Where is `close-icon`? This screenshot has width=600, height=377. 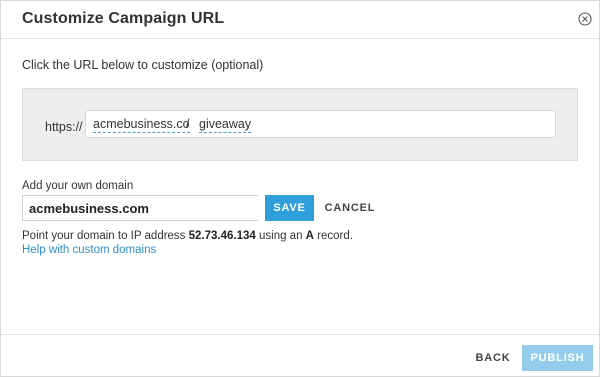
close-icon is located at coordinates (585, 19).